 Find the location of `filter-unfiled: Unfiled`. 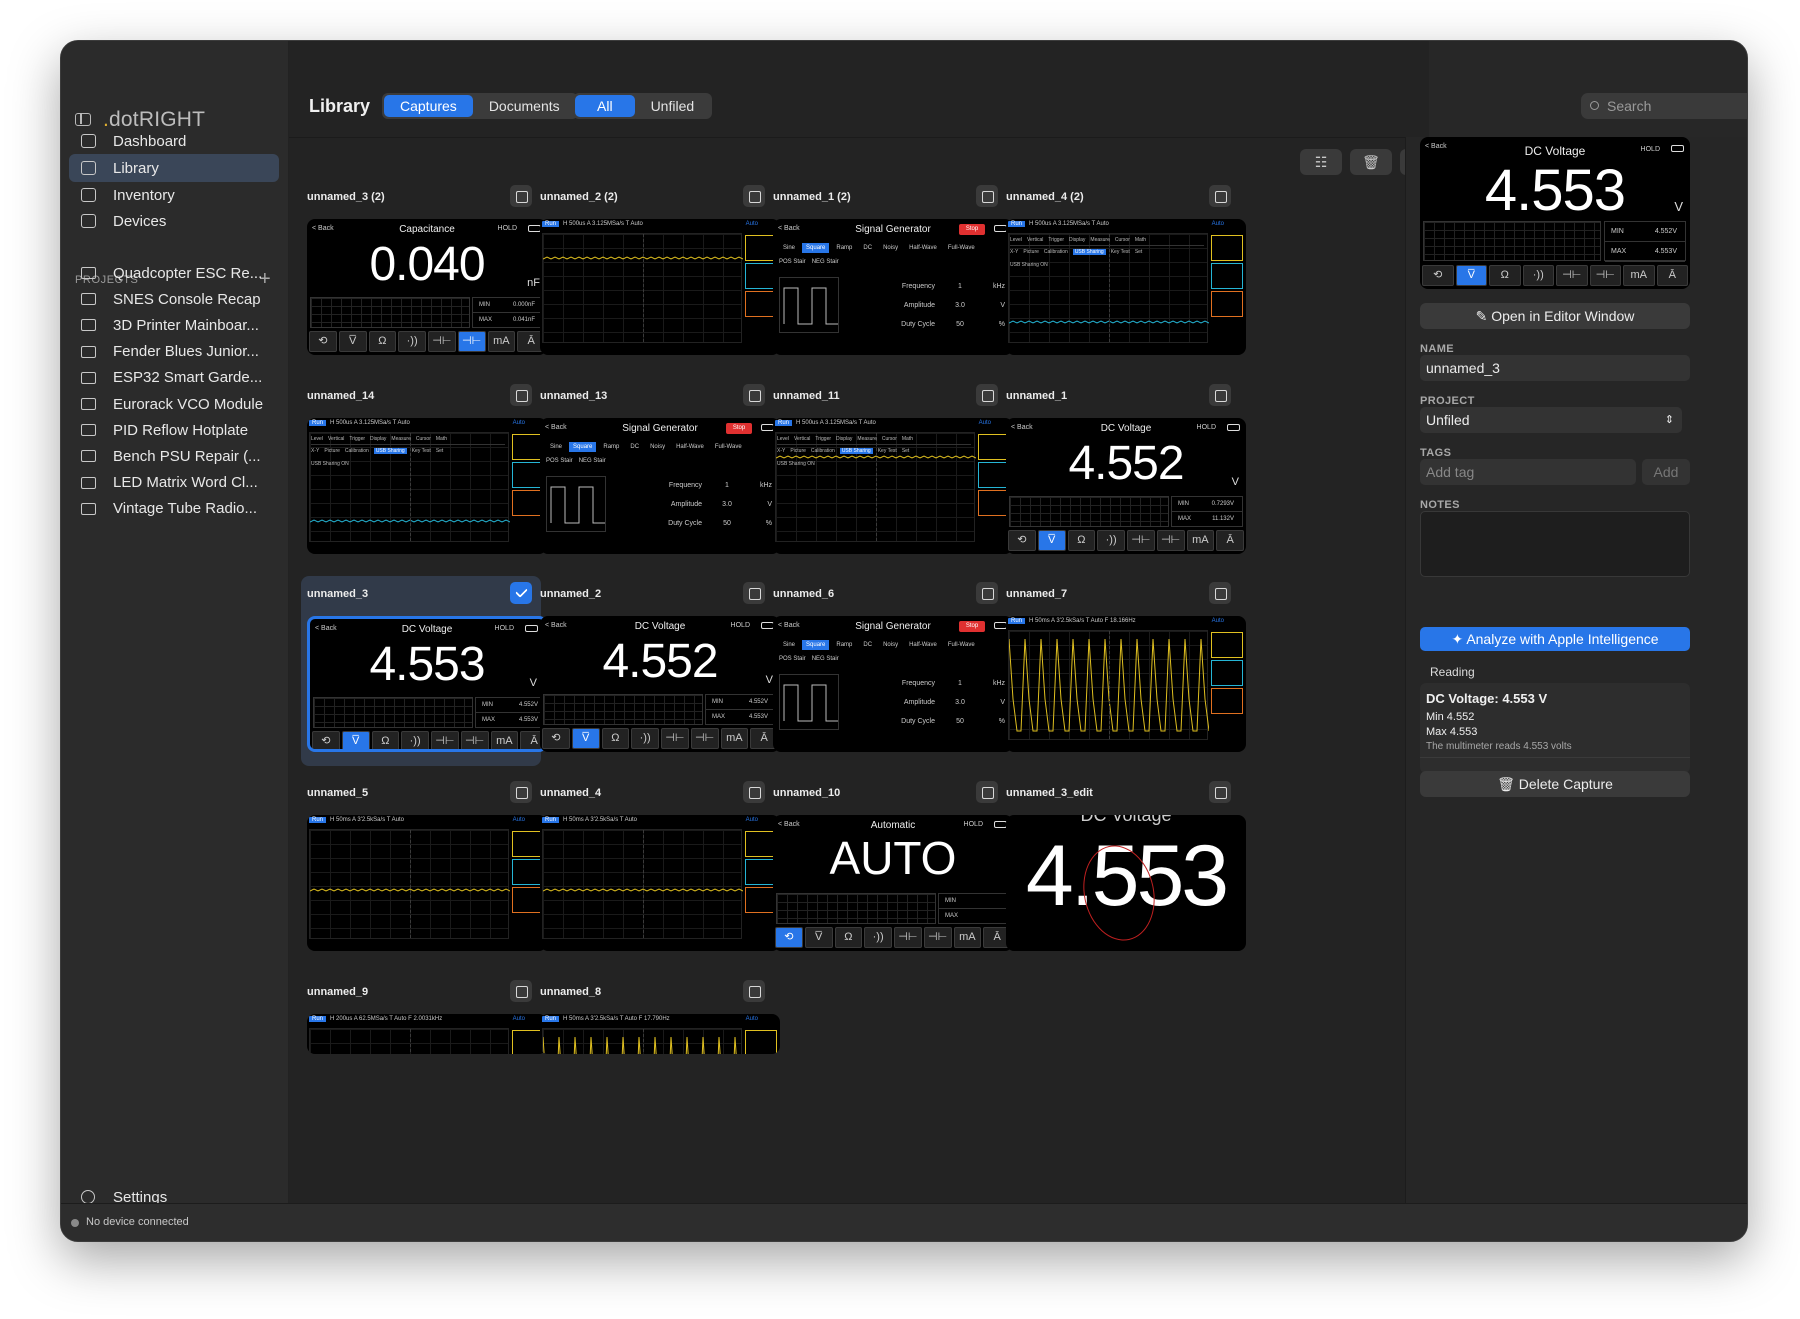

filter-unfiled: Unfiled is located at coordinates (673, 106).